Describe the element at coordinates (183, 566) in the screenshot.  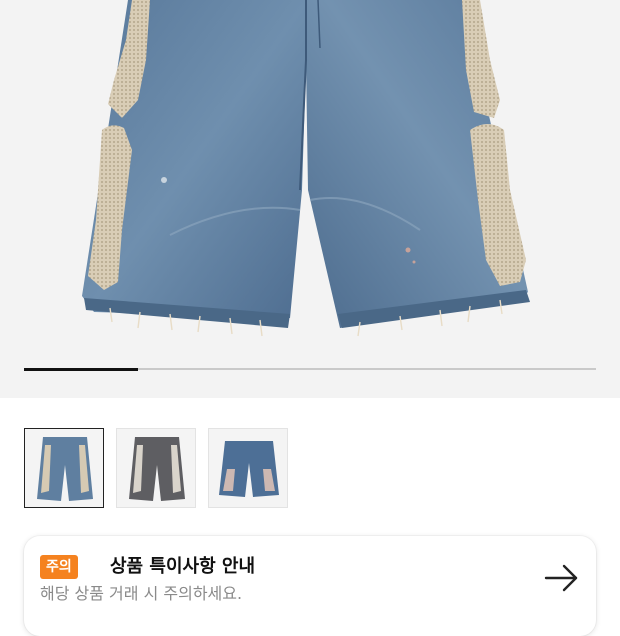
I see `notice-title: 상품 특이사항 안내` at that location.